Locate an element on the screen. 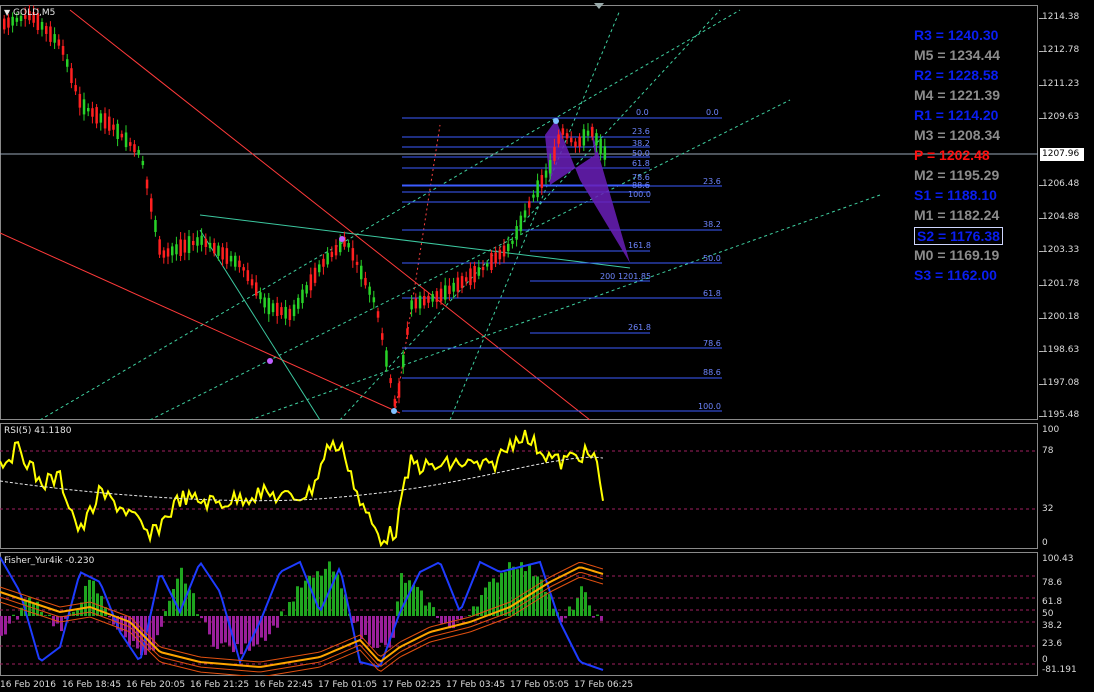  time-tick: 17 Feb 05:05 is located at coordinates (540, 685).